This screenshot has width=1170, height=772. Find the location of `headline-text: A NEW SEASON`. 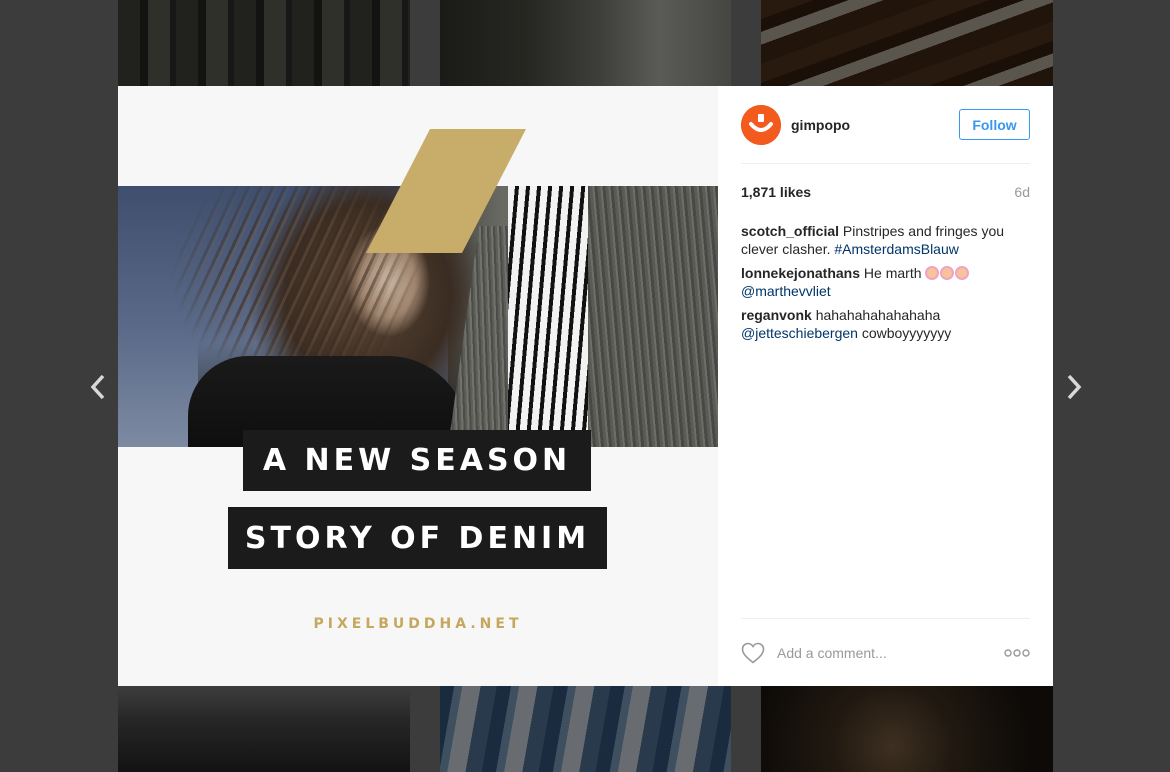

headline-text: A NEW SEASON is located at coordinates (417, 460).